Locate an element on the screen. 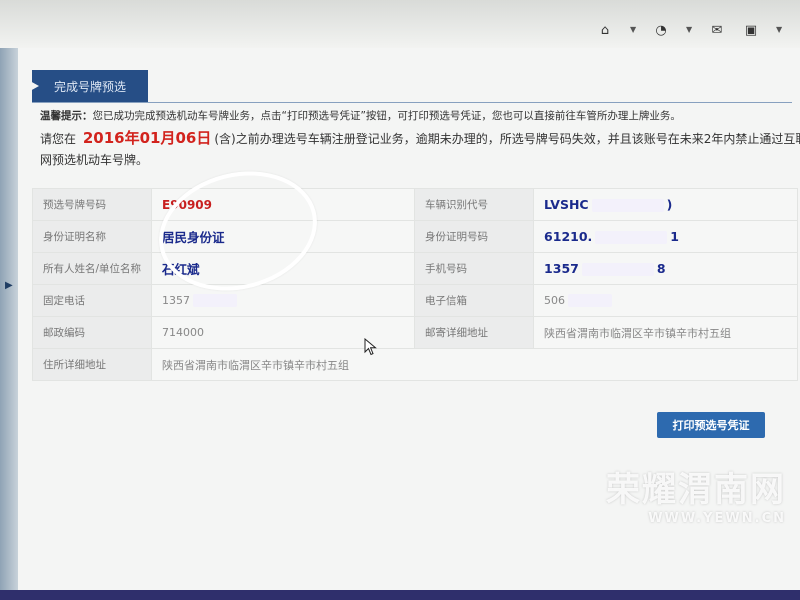  print-certificate-button: 打印预选号凭证 is located at coordinates (711, 425).